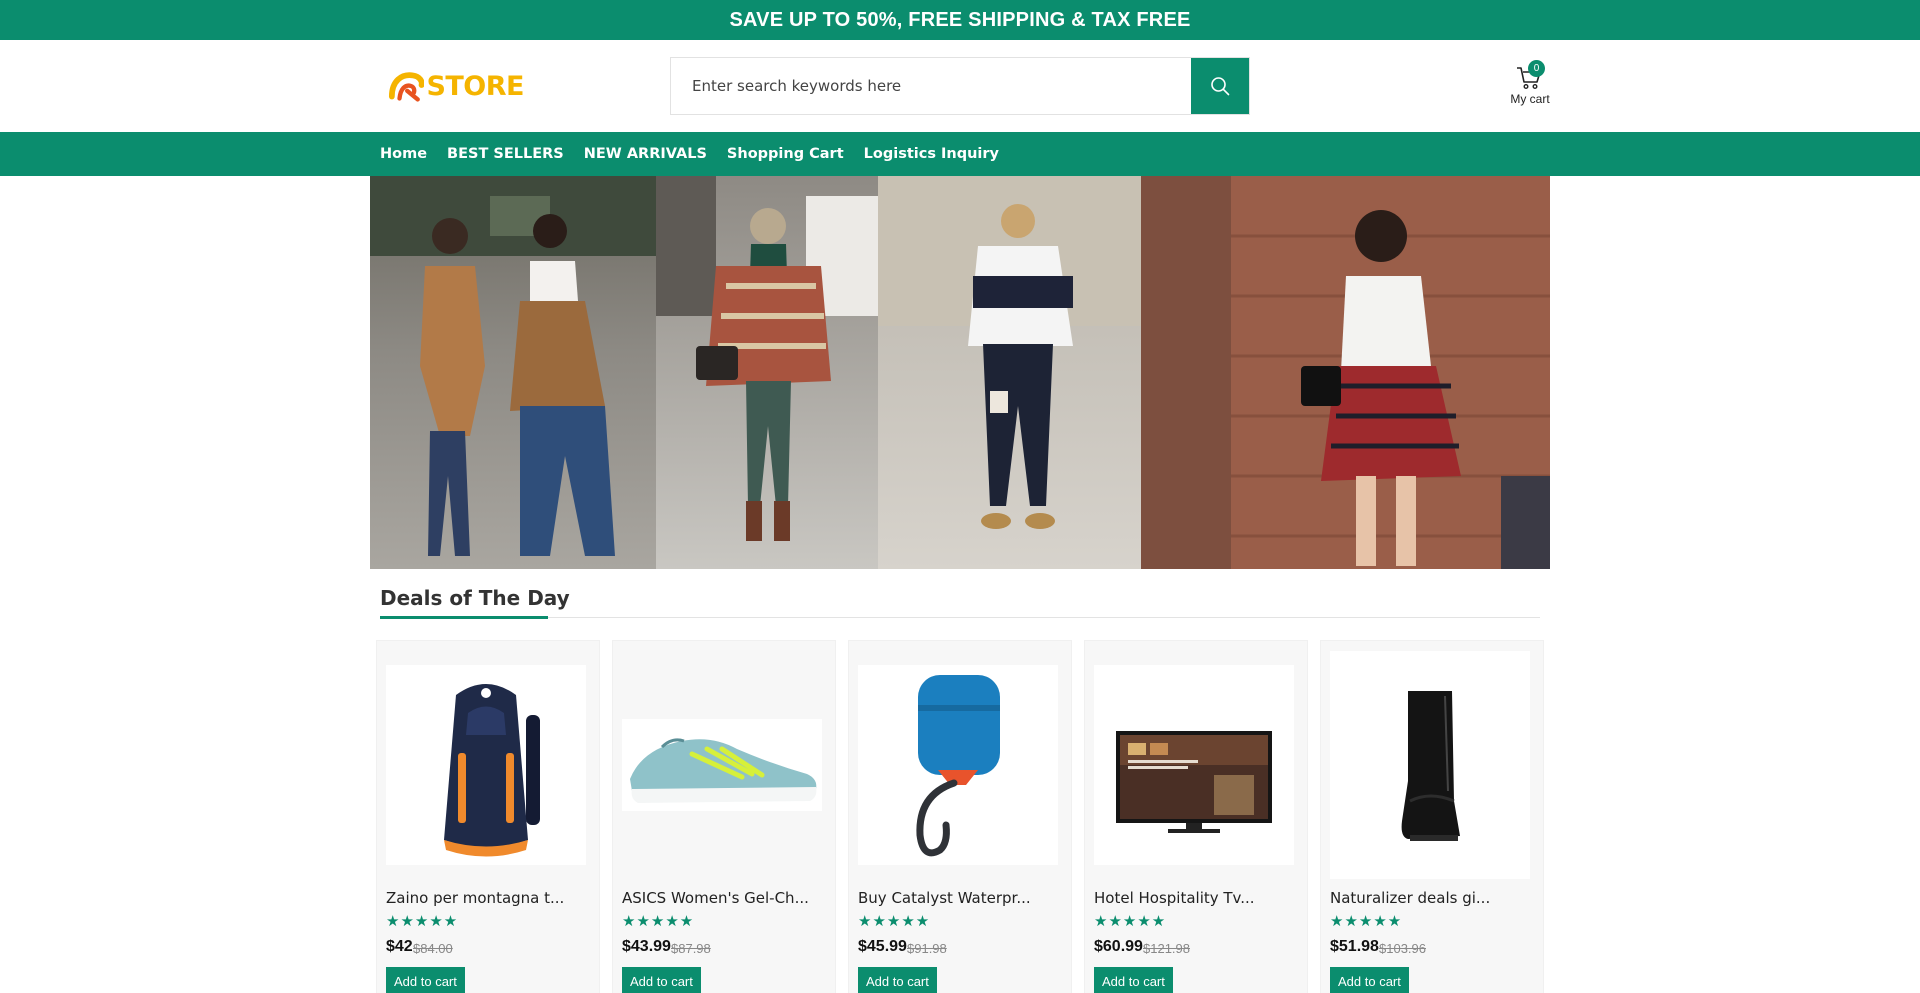 The width and height of the screenshot is (1920, 993). Describe the element at coordinates (927, 948) in the screenshot. I see `product-old-price: $91.98` at that location.